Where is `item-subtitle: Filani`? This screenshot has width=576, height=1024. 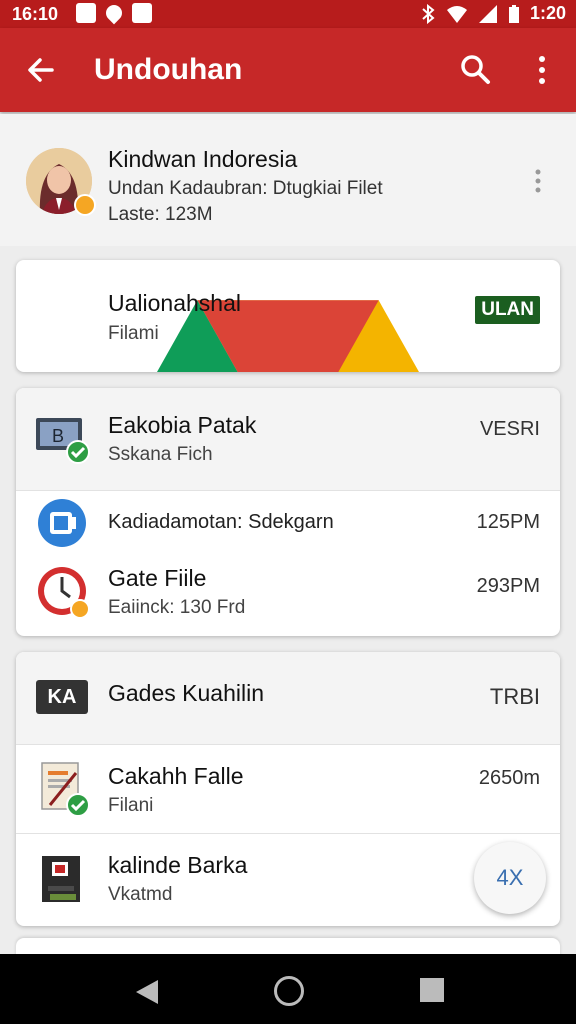
item-subtitle: Filani is located at coordinates (131, 805).